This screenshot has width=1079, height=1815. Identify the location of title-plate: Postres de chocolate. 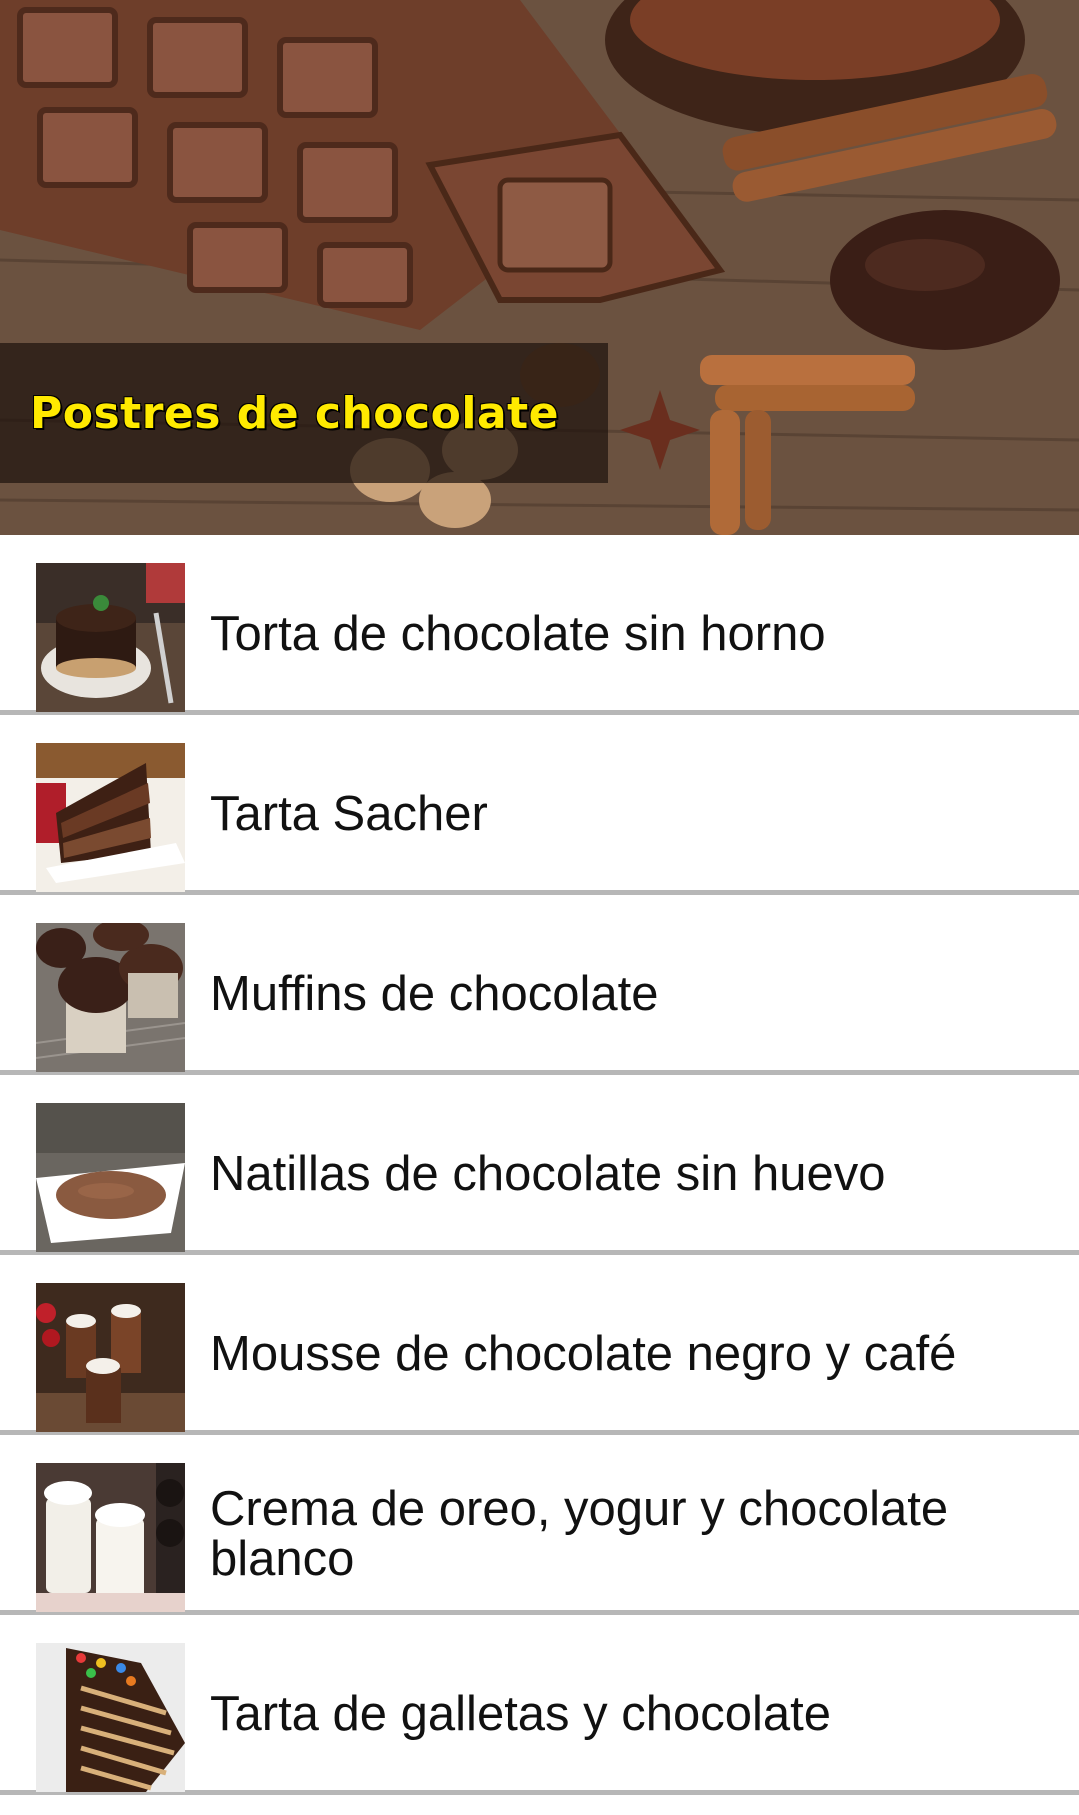
(304, 413).